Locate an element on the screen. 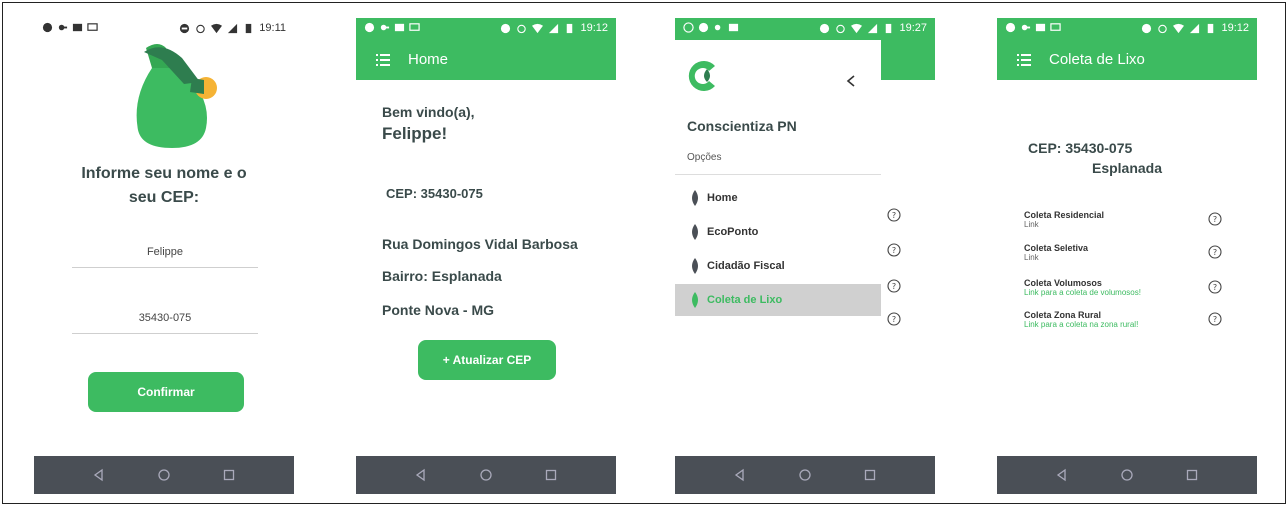 This screenshot has height=506, width=1288. drawer-divider is located at coordinates (778, 174).